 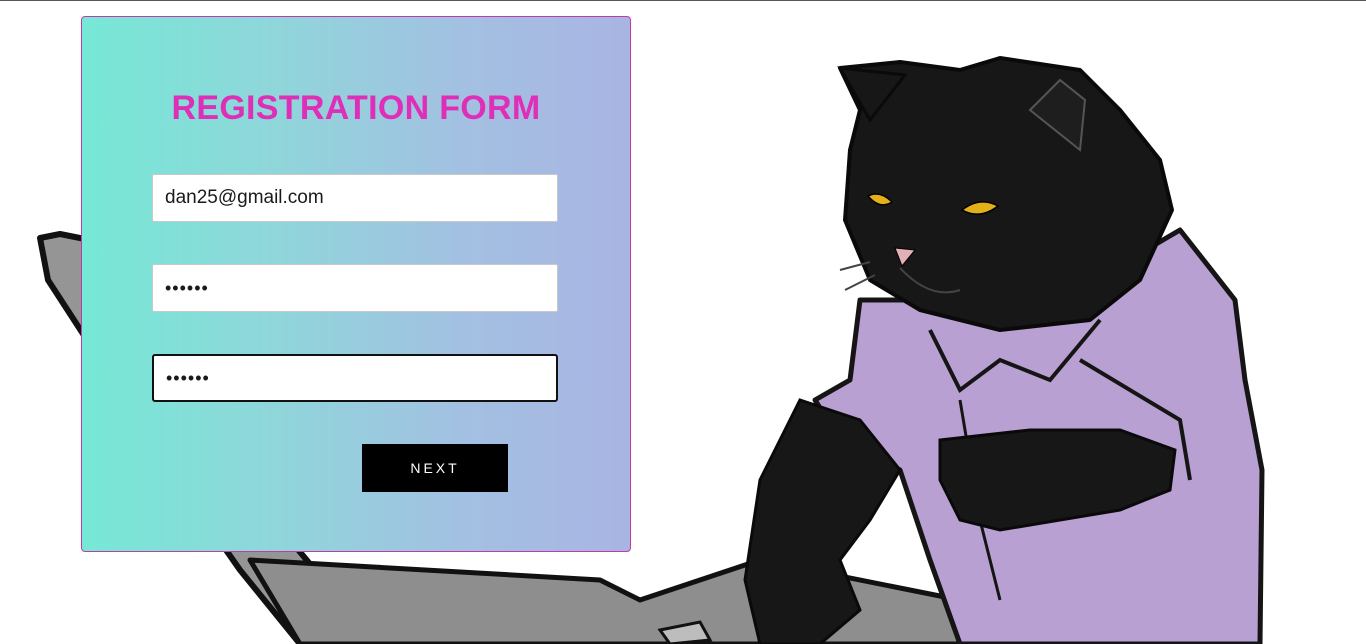 I want to click on password-field, so click(x=355, y=288).